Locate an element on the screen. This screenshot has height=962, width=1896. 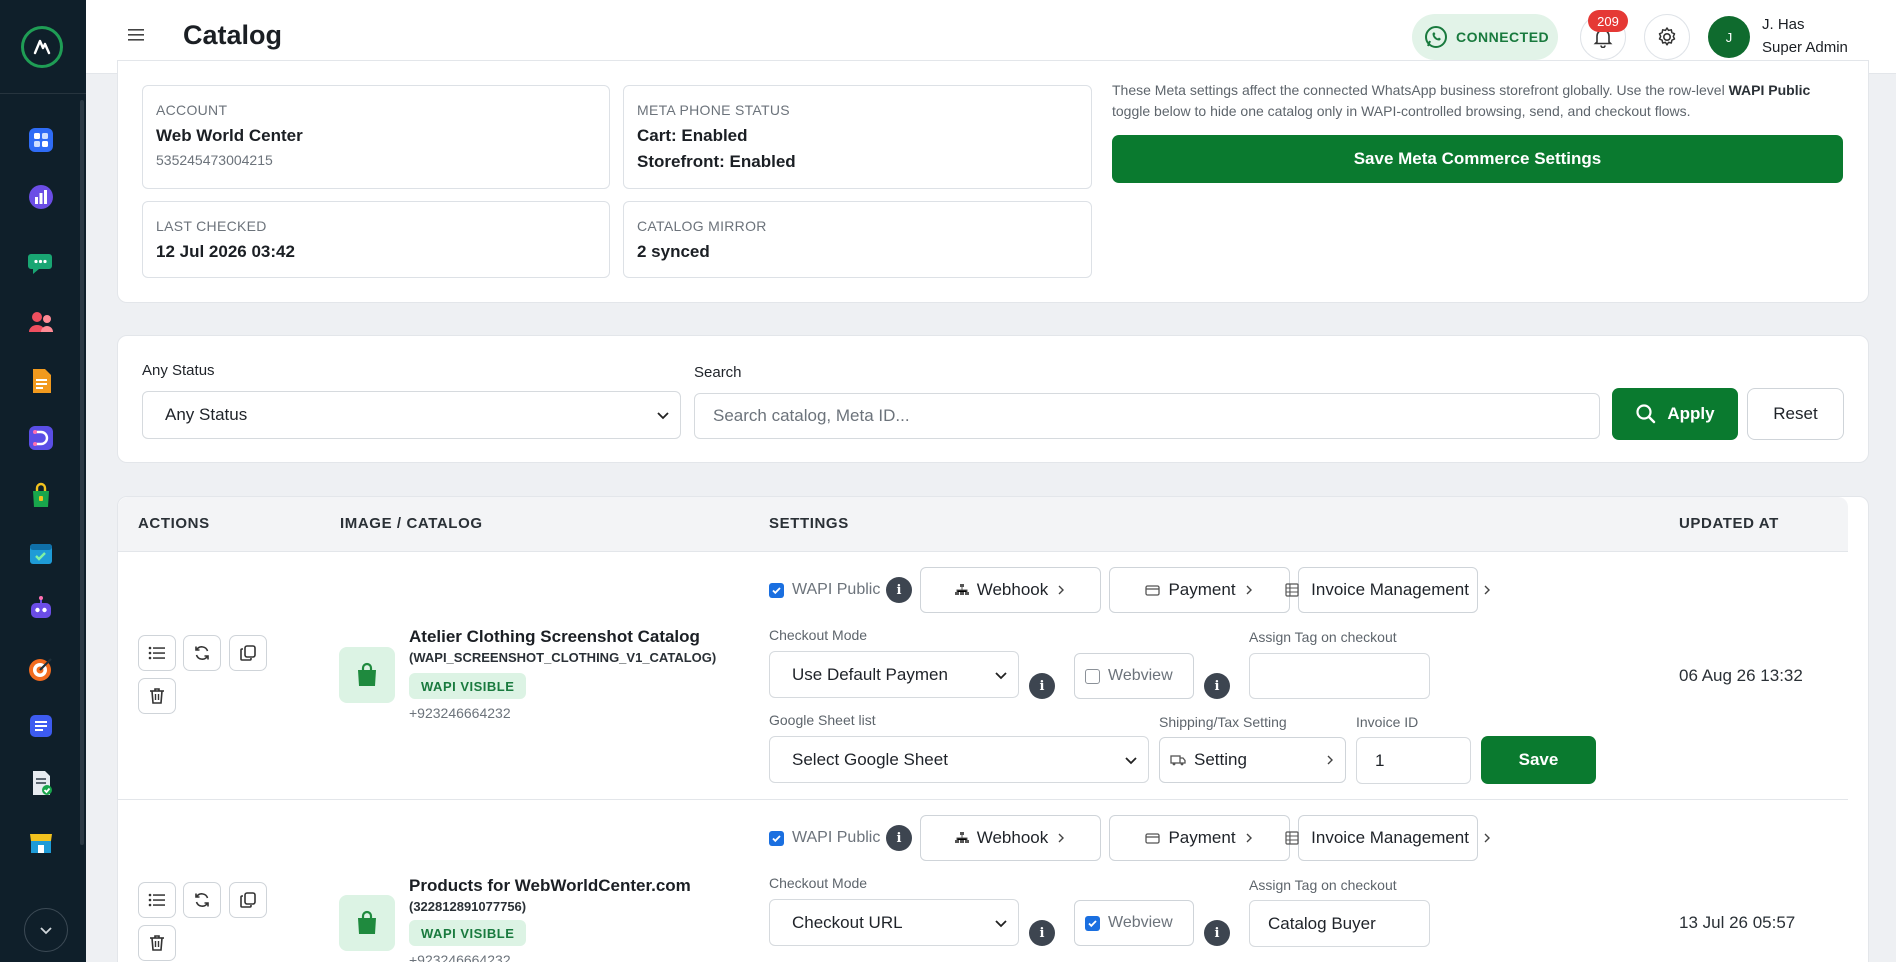
app-logo is located at coordinates (42, 47).